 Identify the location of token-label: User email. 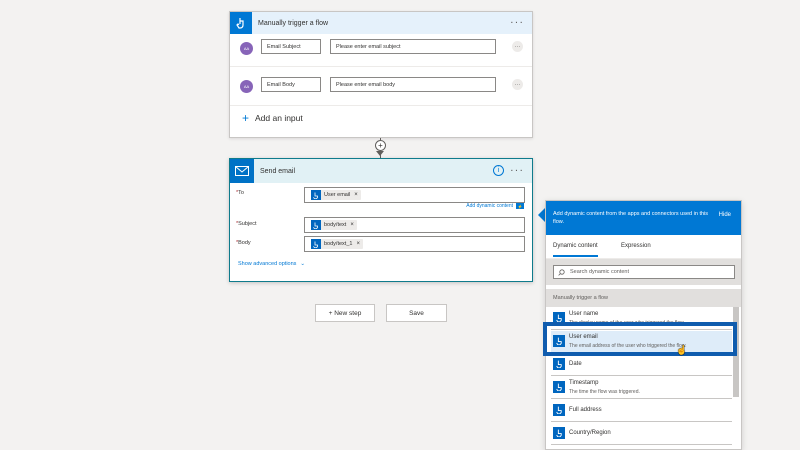
(337, 195).